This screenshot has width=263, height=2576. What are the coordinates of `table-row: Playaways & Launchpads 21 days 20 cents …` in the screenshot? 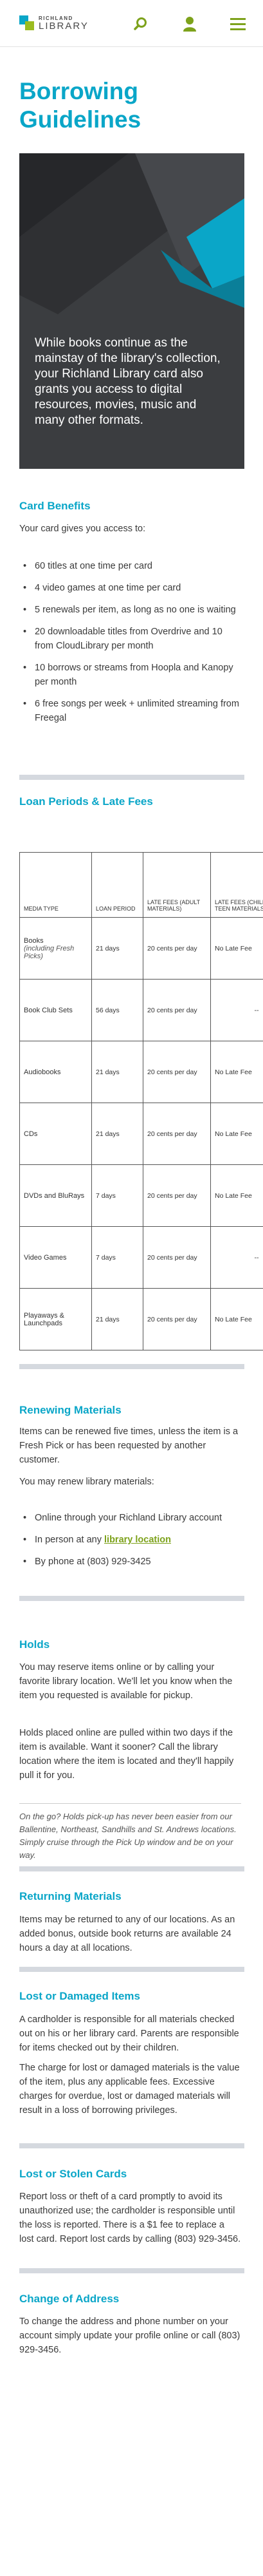 It's located at (141, 1319).